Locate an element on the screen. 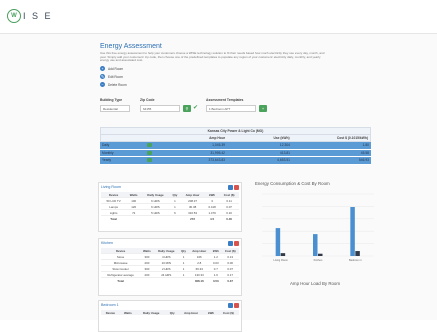 Image resolution: width=437 pixels, height=332 pixels. search-icon: ⚲ is located at coordinates (187, 108).